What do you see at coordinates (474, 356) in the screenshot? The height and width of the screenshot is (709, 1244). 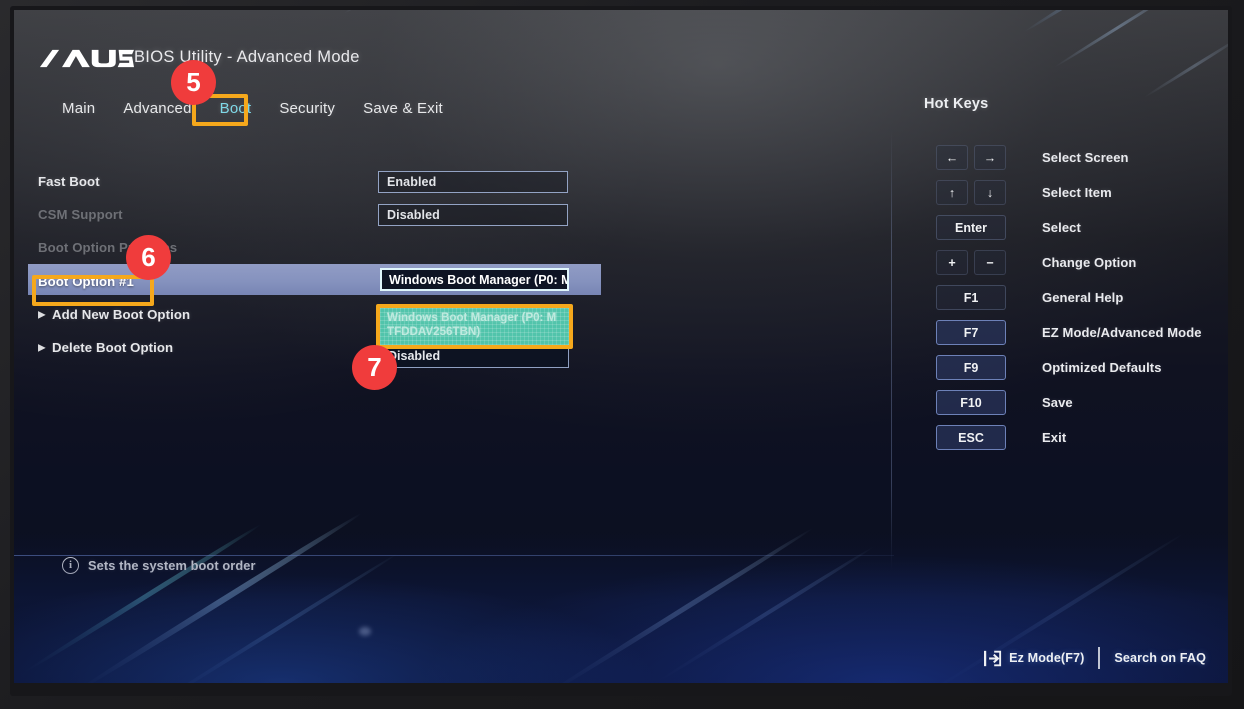 I see `dropdown-option-disabled: Disabled` at bounding box center [474, 356].